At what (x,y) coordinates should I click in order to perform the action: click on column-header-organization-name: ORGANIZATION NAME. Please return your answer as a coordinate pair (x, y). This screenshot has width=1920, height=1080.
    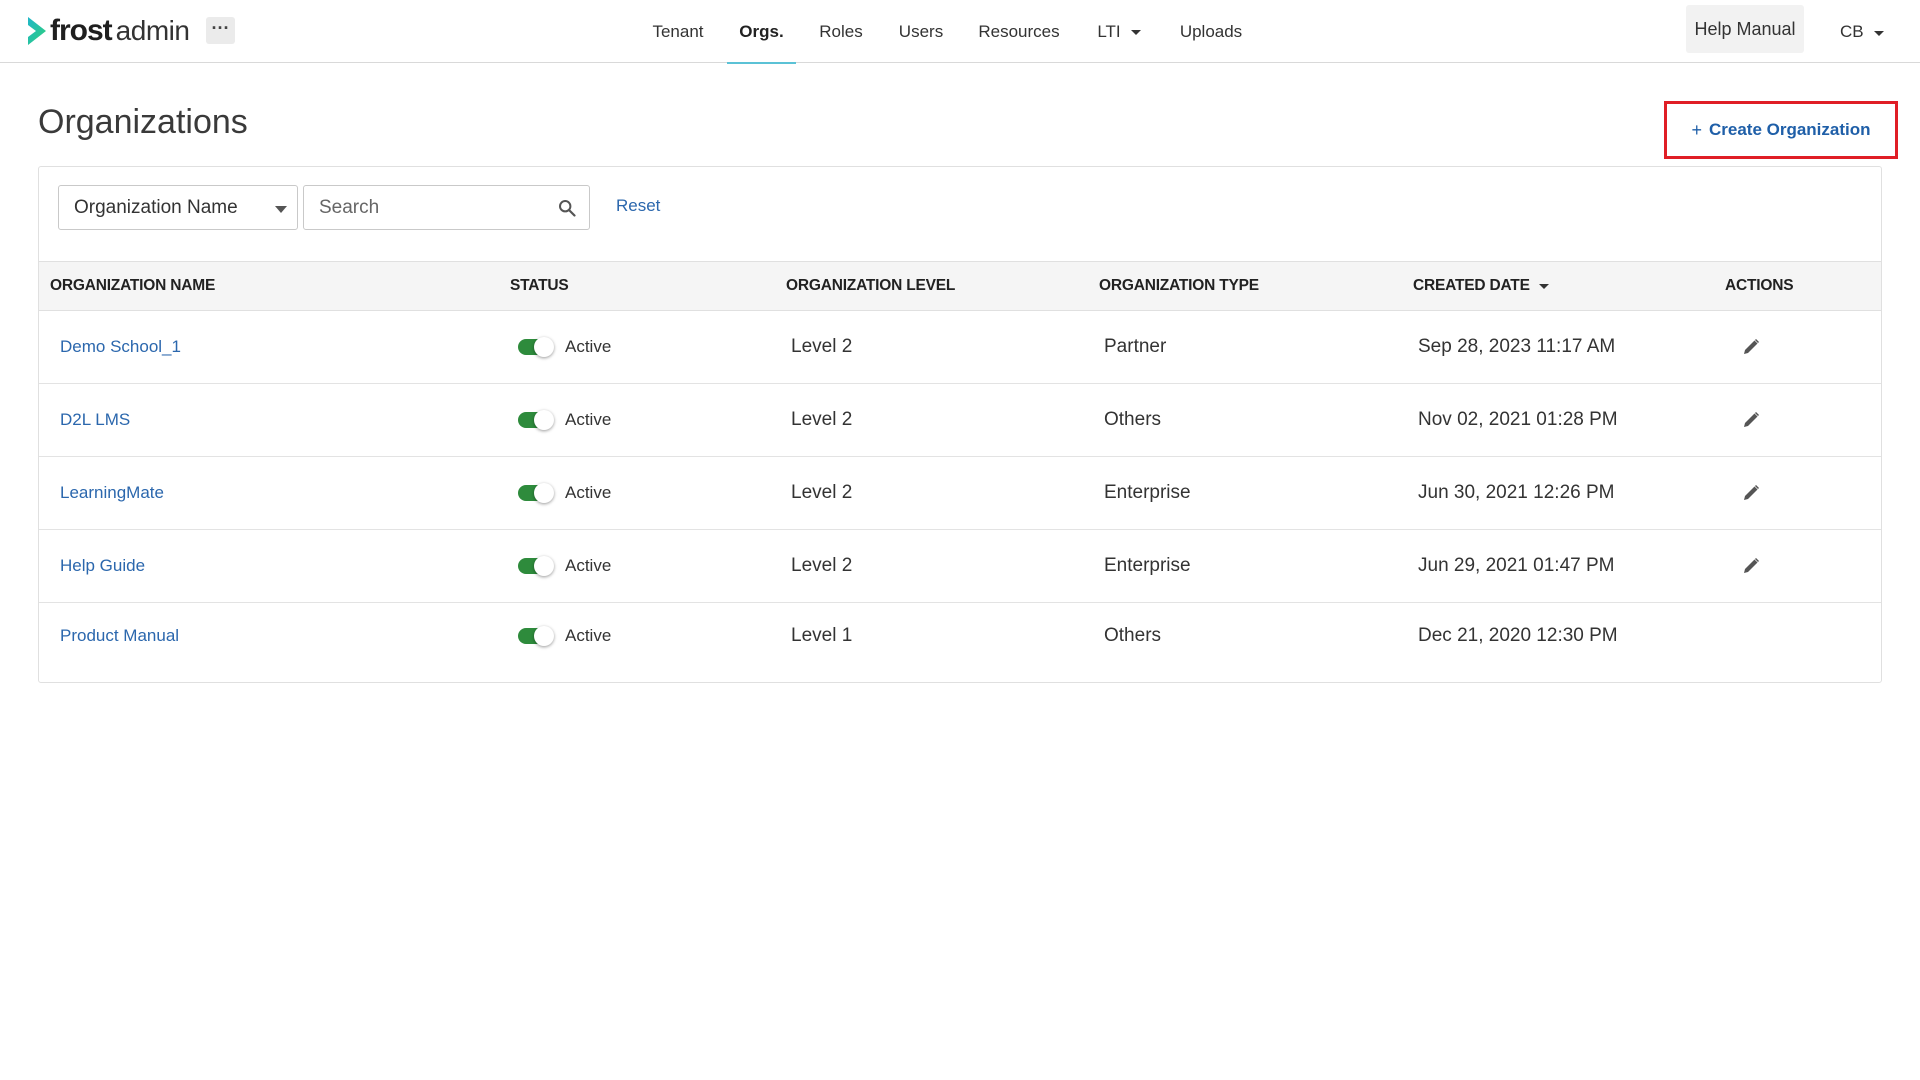
    Looking at the image, I should click on (132, 286).